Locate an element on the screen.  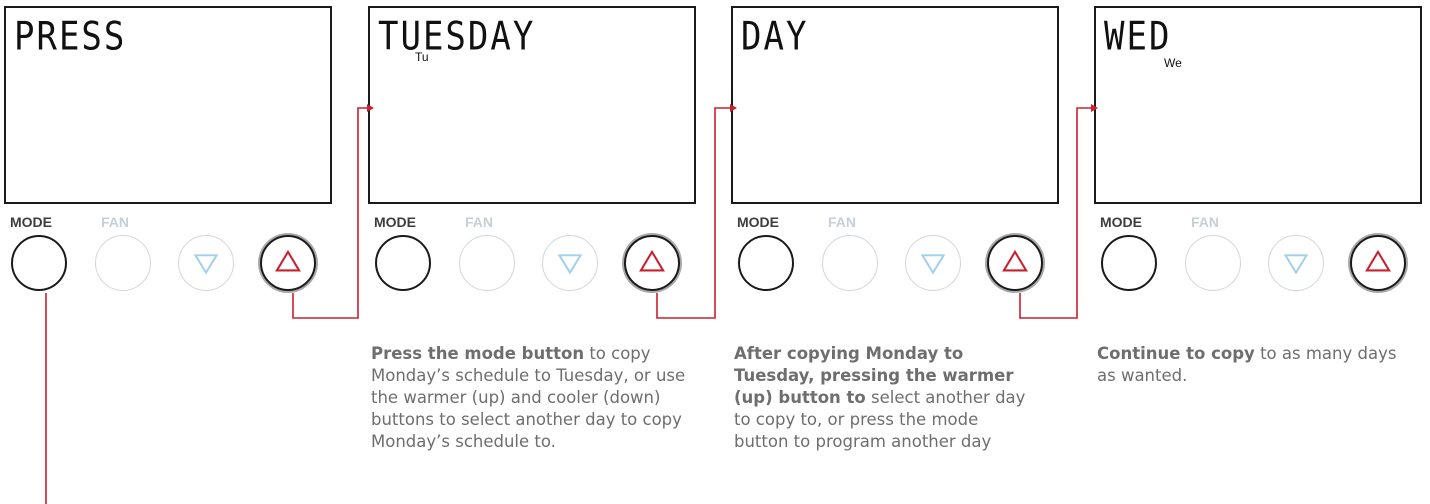
lcd-screen: WED We is located at coordinates (1258, 105).